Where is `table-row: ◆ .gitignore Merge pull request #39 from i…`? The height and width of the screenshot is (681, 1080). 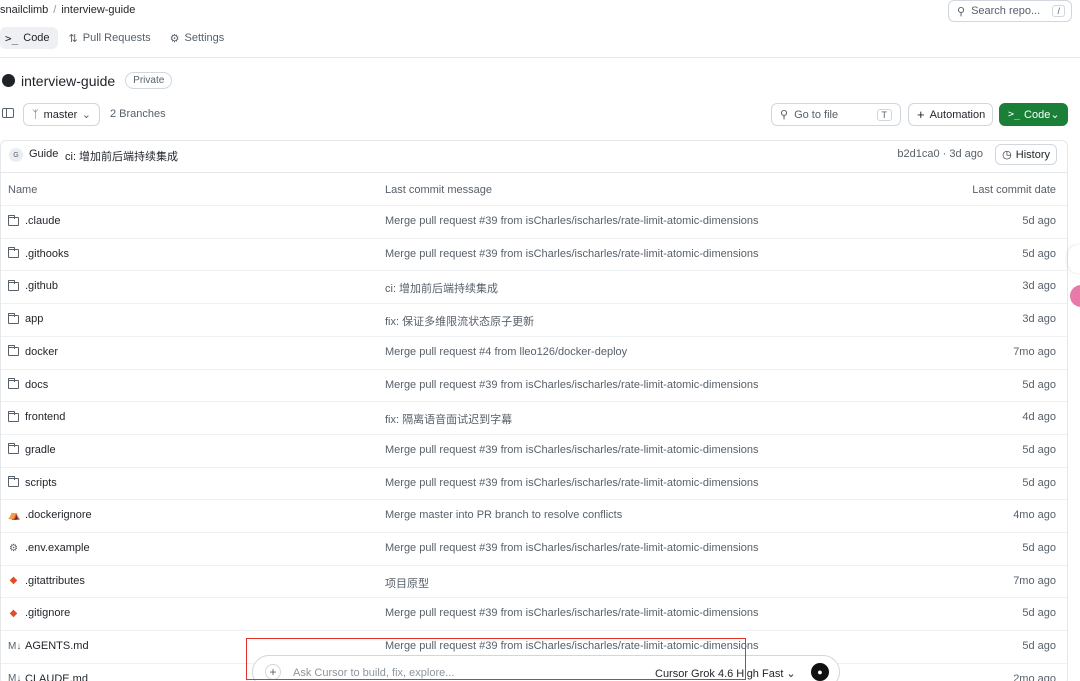
table-row: ◆ .gitignore Merge pull request #39 from i… is located at coordinates (534, 613).